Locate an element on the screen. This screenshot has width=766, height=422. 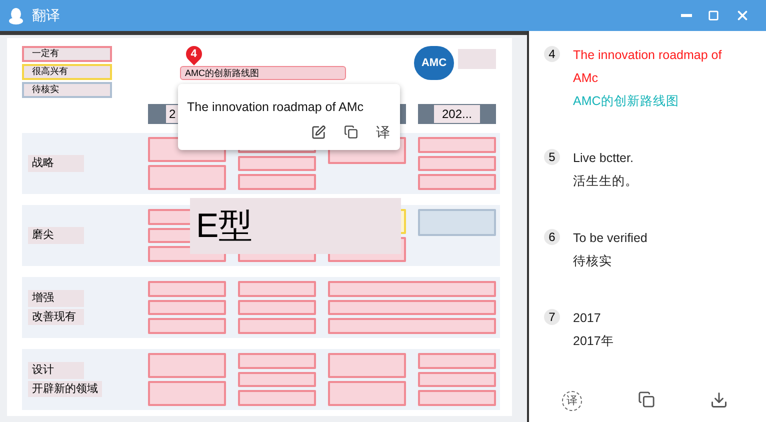
source-text: 2017 is located at coordinates (587, 318).